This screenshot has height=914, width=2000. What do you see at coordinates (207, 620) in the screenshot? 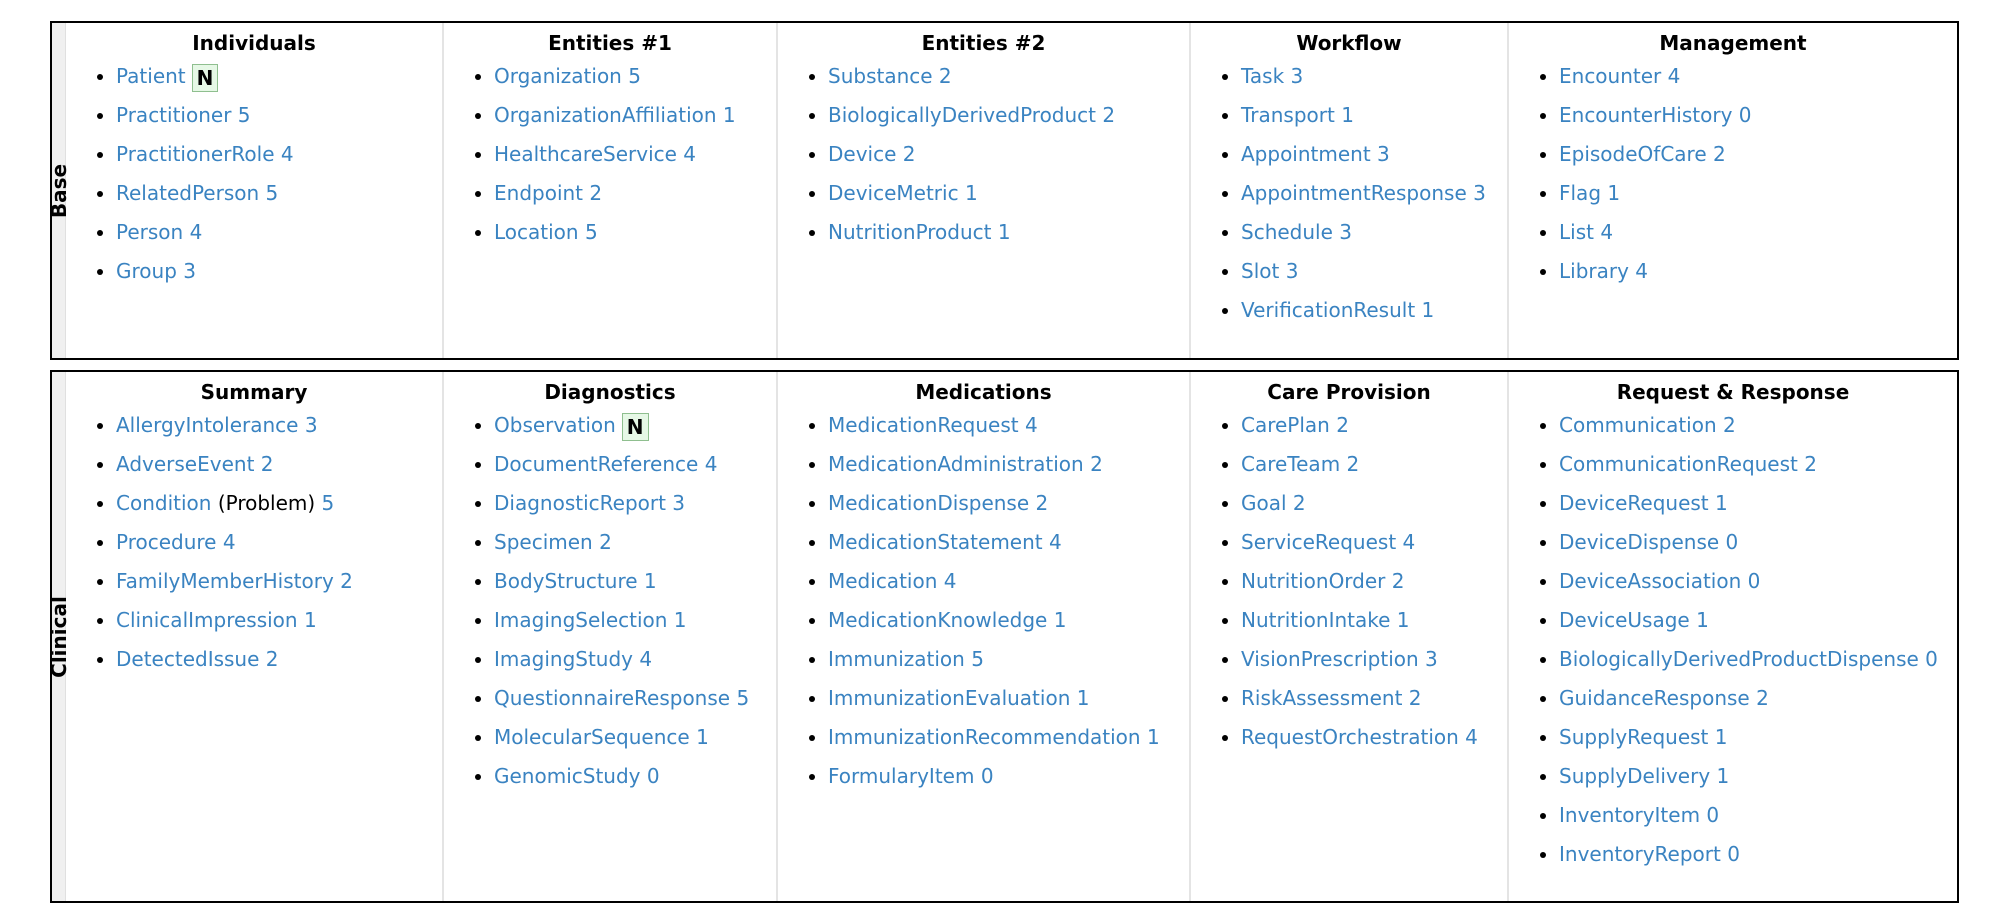
I see `resource-link: ClinicalImpression` at bounding box center [207, 620].